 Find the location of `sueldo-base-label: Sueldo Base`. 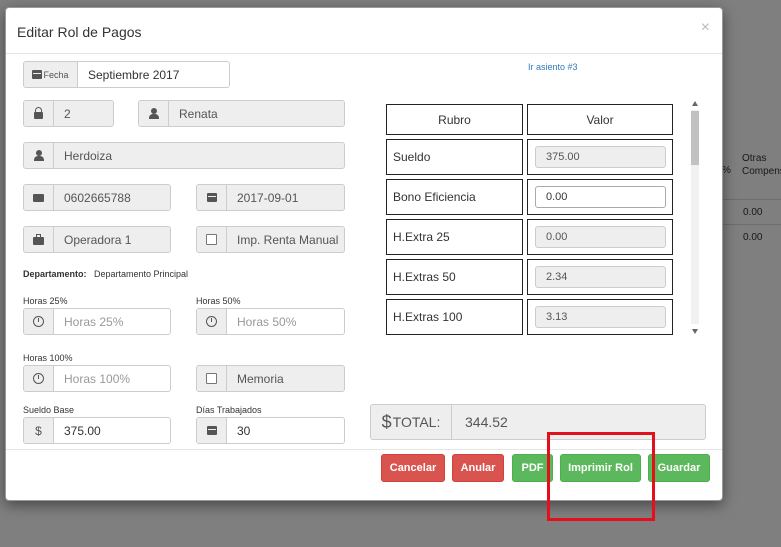

sueldo-base-label: Sueldo Base is located at coordinates (49, 410).